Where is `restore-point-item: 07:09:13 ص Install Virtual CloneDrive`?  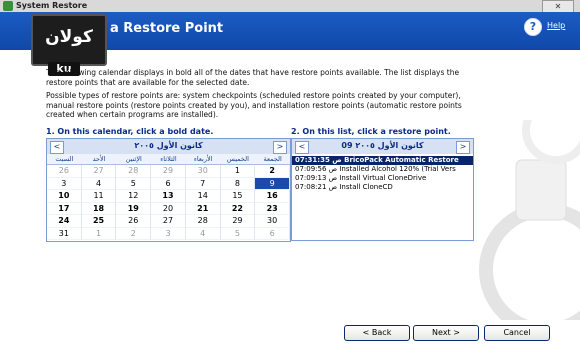 restore-point-item: 07:09:13 ص Install Virtual CloneDrive is located at coordinates (382, 178).